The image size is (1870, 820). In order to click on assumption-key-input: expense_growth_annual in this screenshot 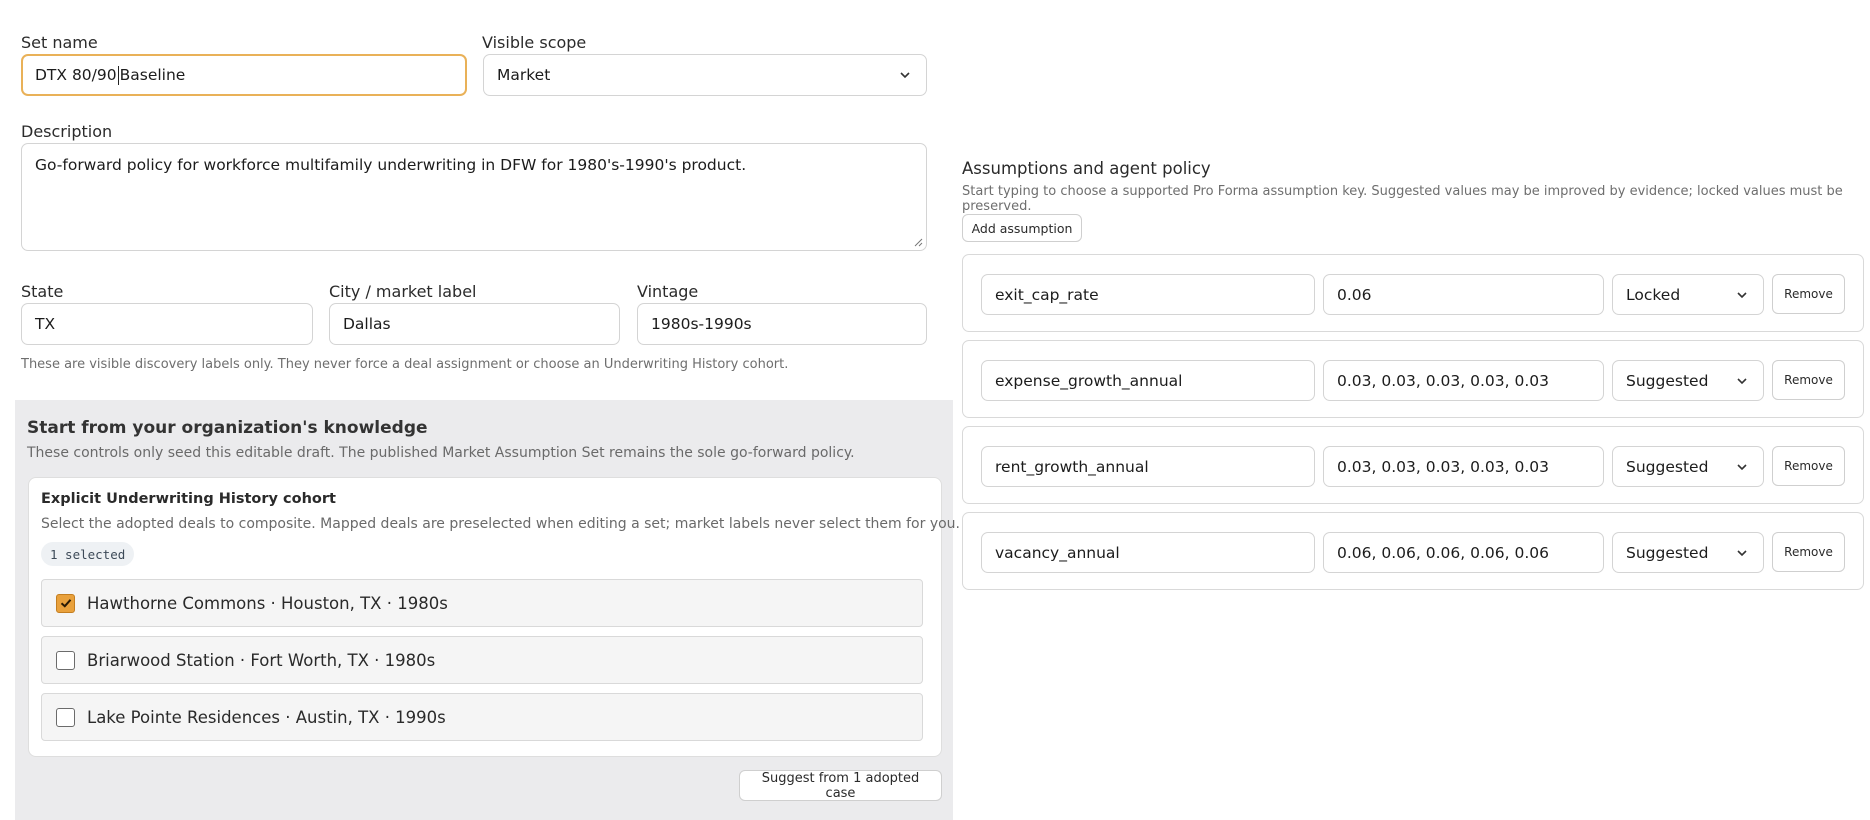, I will do `click(1148, 380)`.